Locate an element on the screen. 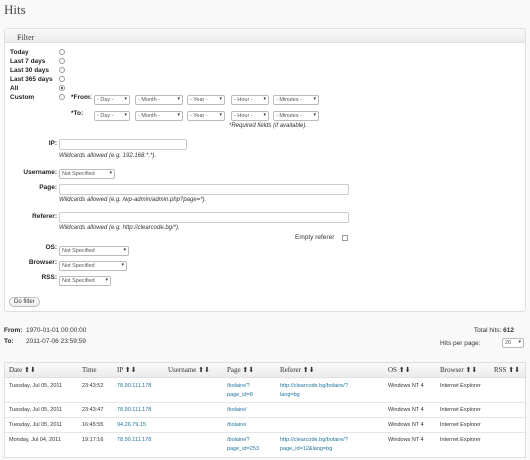  period-radio-7days is located at coordinates (62, 61).